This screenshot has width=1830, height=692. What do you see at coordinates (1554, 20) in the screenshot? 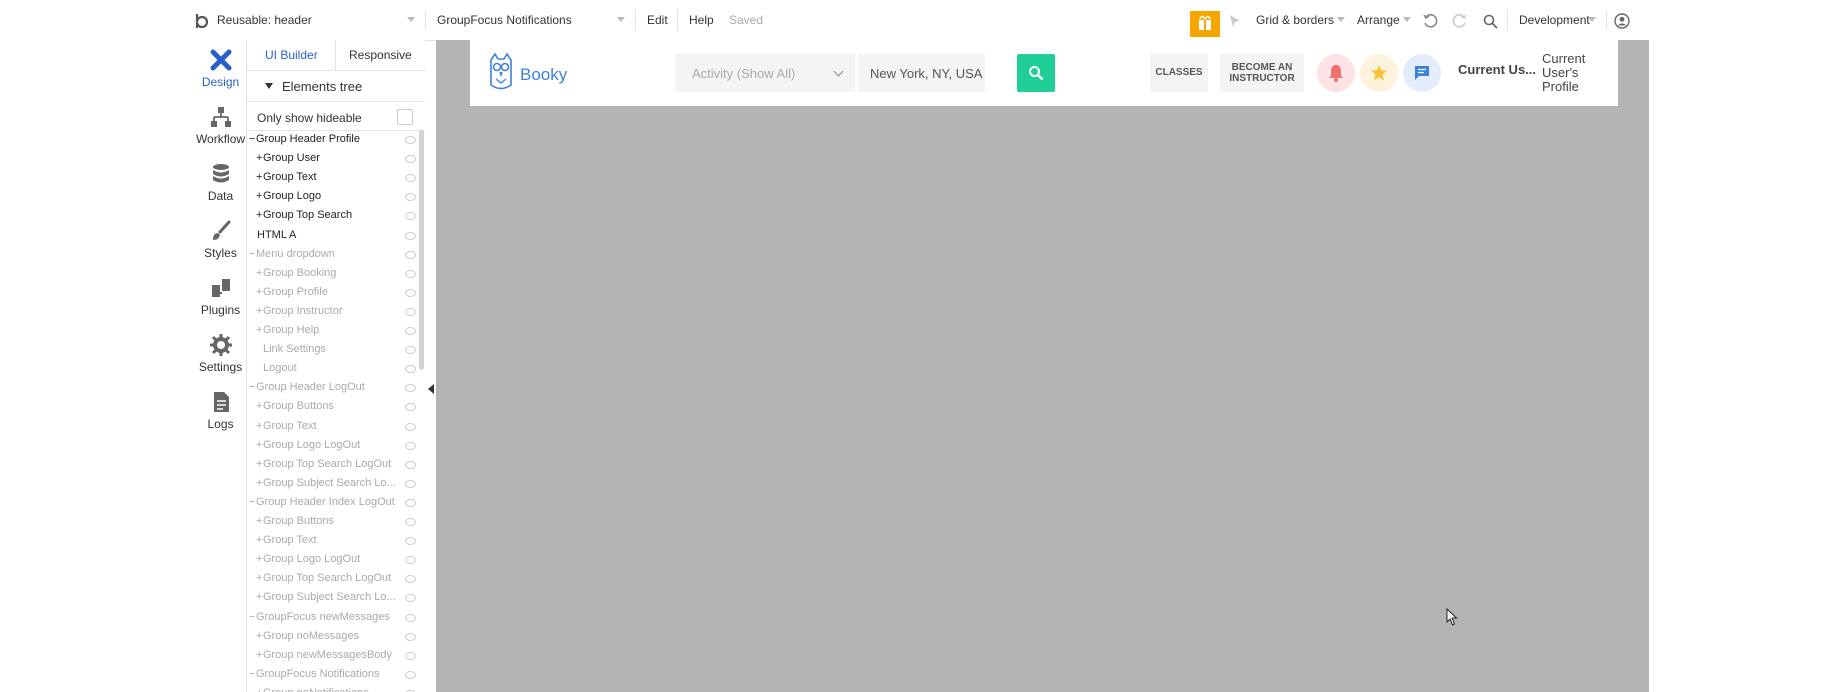
I see `environment-selector: Development` at bounding box center [1554, 20].